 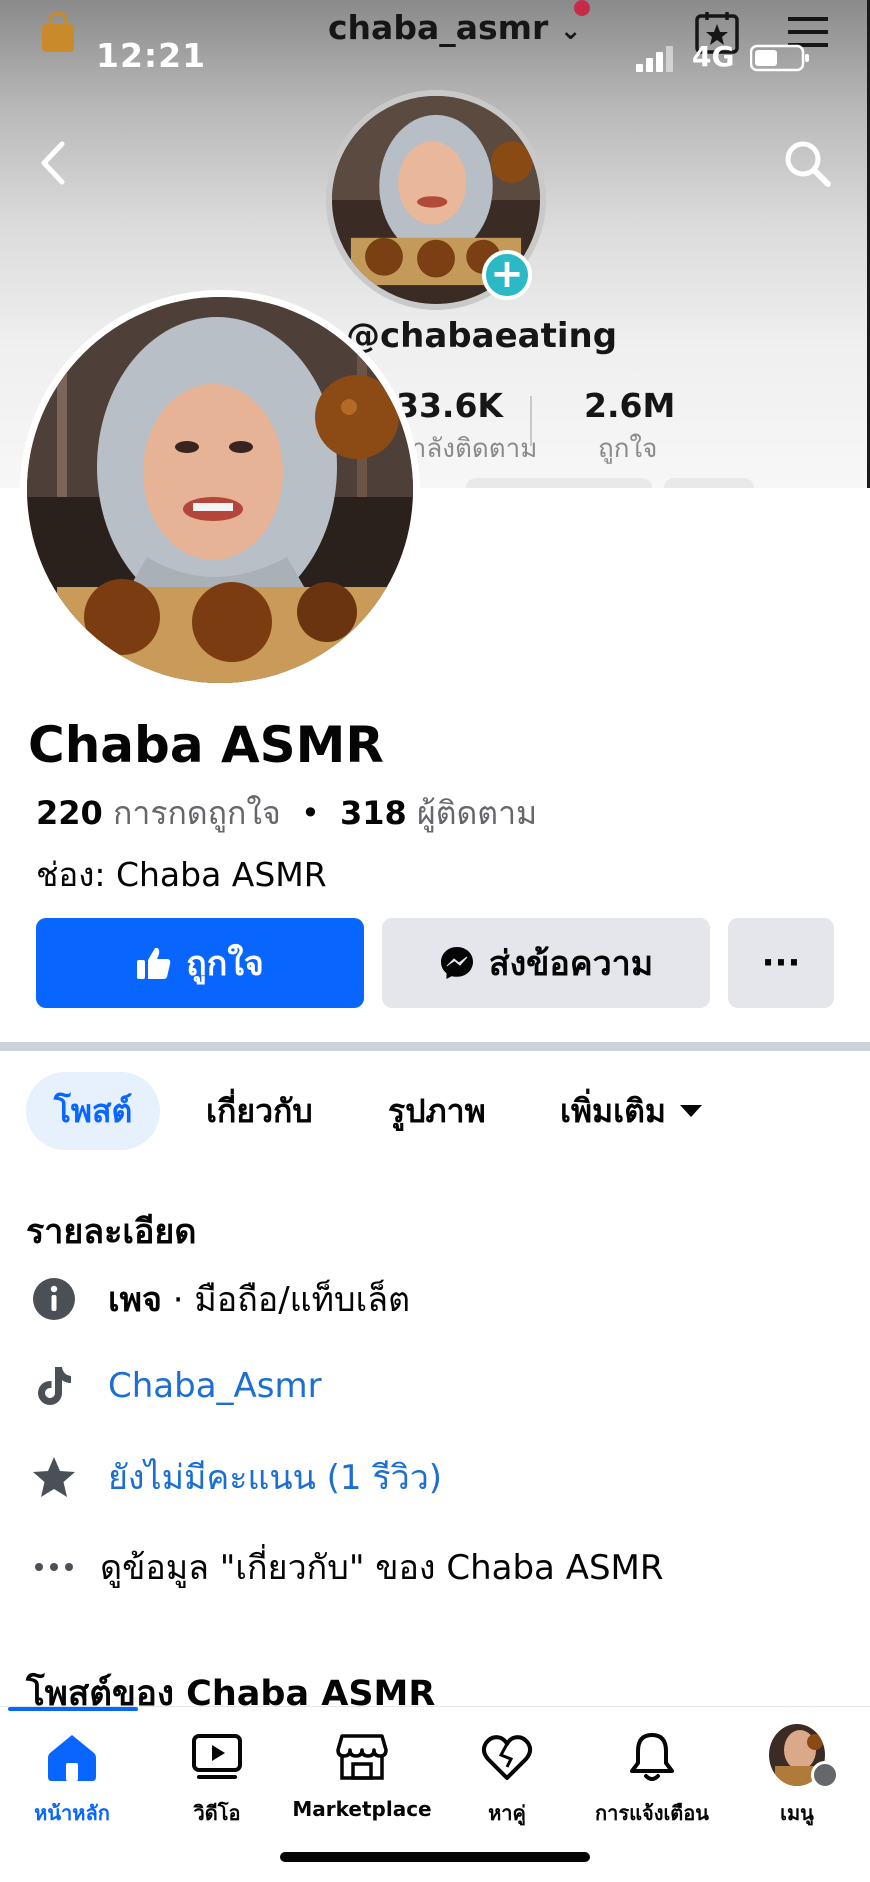 What do you see at coordinates (477, 813) in the screenshot?
I see `followers-label: ผู้ติดตาม` at bounding box center [477, 813].